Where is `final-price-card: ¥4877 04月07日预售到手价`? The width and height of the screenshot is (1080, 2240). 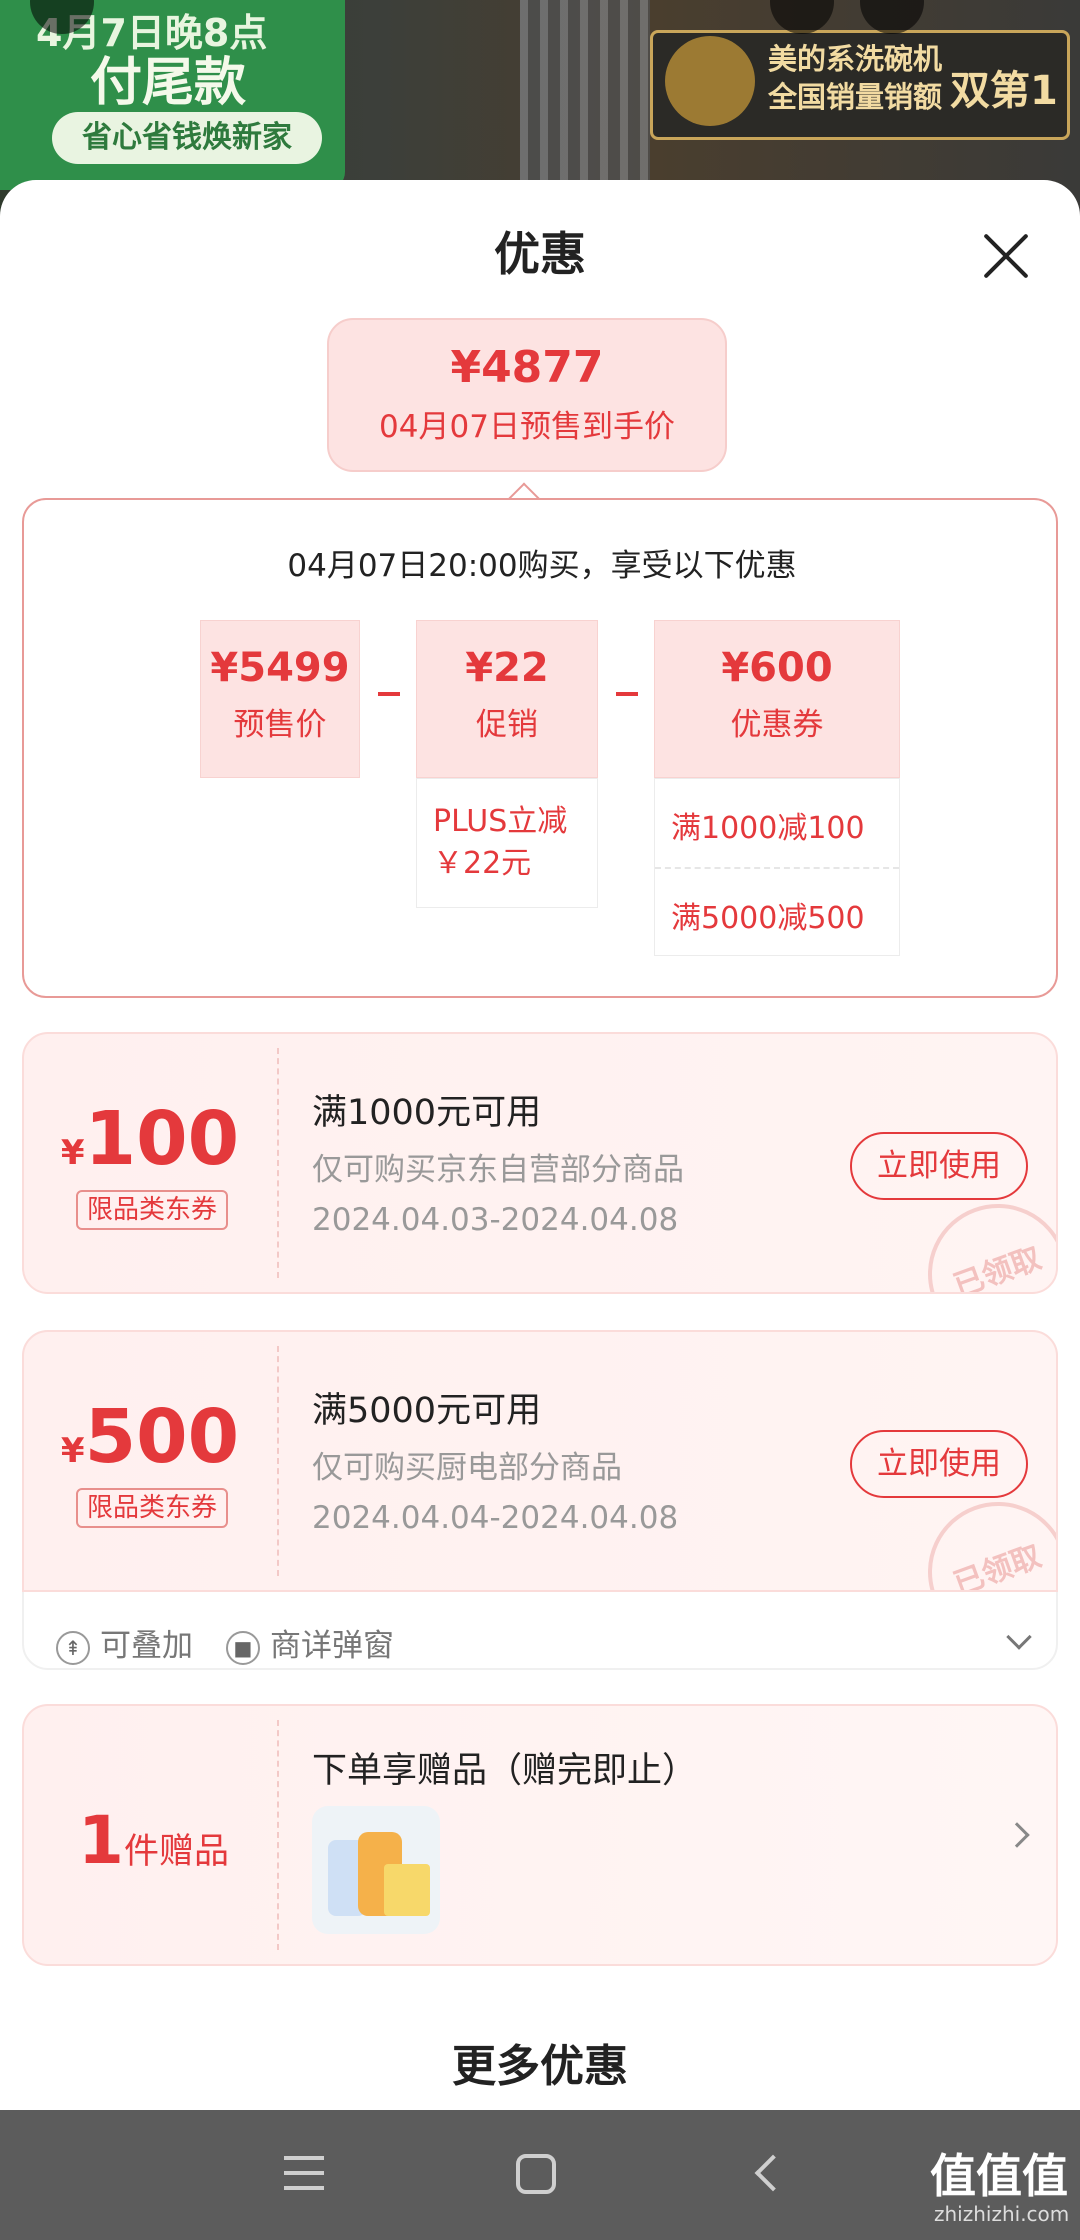
final-price-card: ¥4877 04月07日预售到手价 is located at coordinates (527, 395).